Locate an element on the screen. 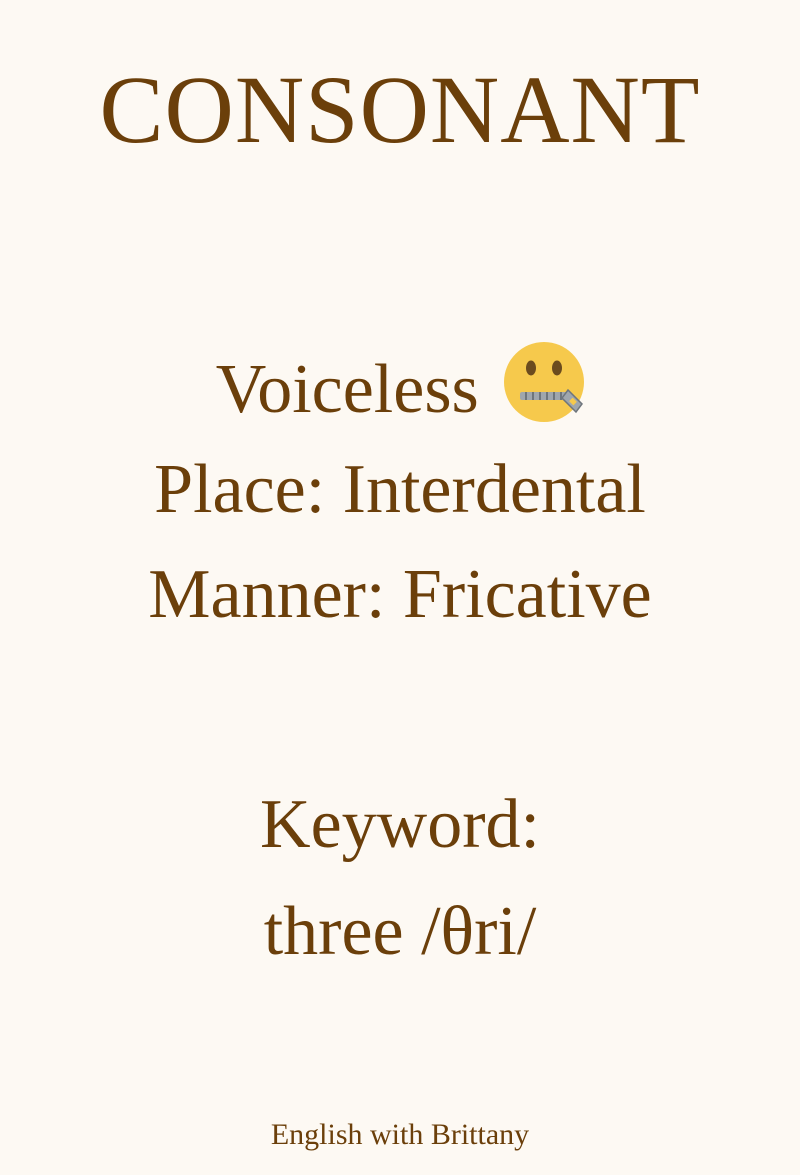 The width and height of the screenshot is (800, 1175). voicing-line: Voiceless is located at coordinates (400, 383).